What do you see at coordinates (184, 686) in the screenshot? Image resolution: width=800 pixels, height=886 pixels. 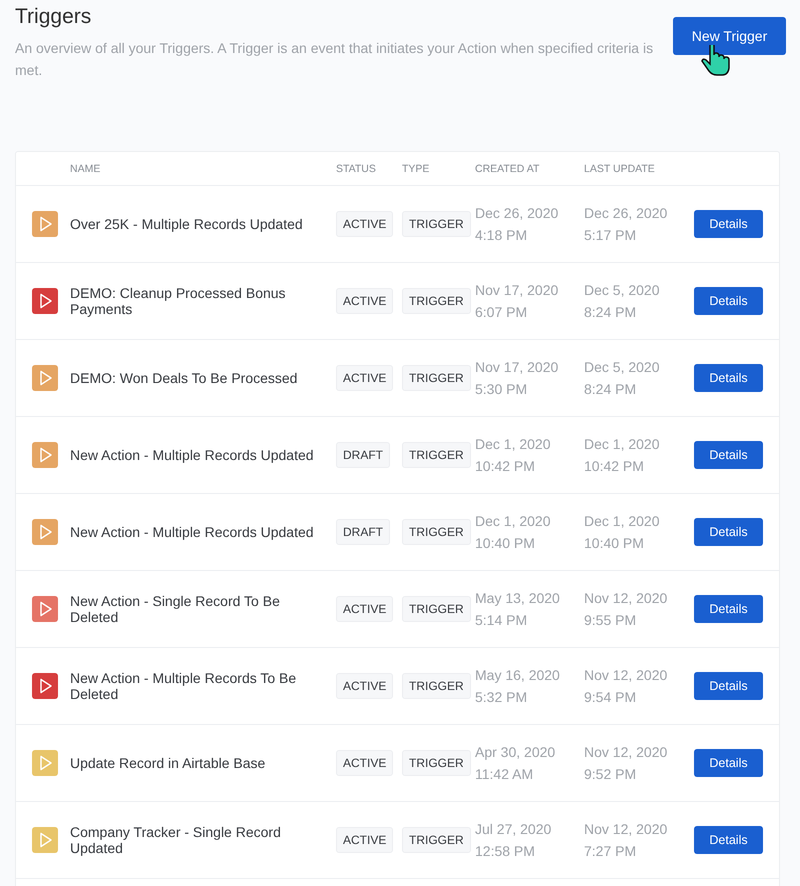 I see `trigger-name: New Action - Multiple Records To Be Deleted` at bounding box center [184, 686].